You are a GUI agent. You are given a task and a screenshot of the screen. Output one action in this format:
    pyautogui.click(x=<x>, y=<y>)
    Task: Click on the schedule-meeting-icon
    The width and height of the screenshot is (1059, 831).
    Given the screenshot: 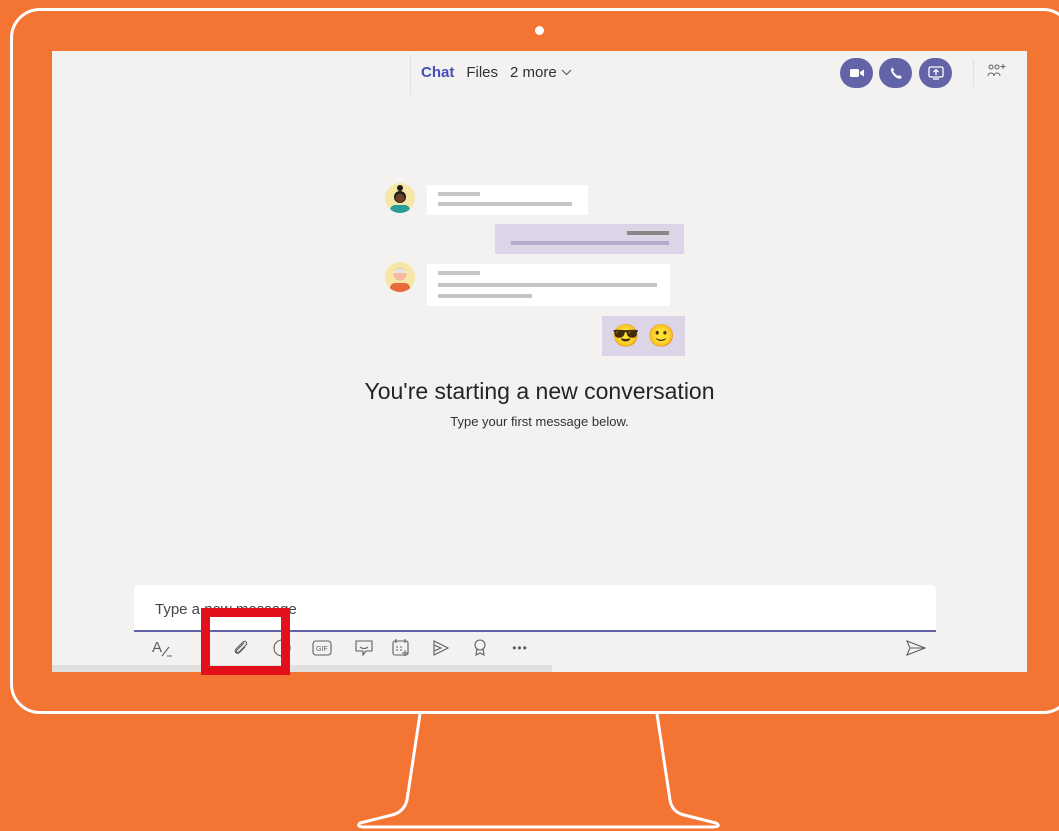 What is the action you would take?
    pyautogui.click(x=401, y=648)
    